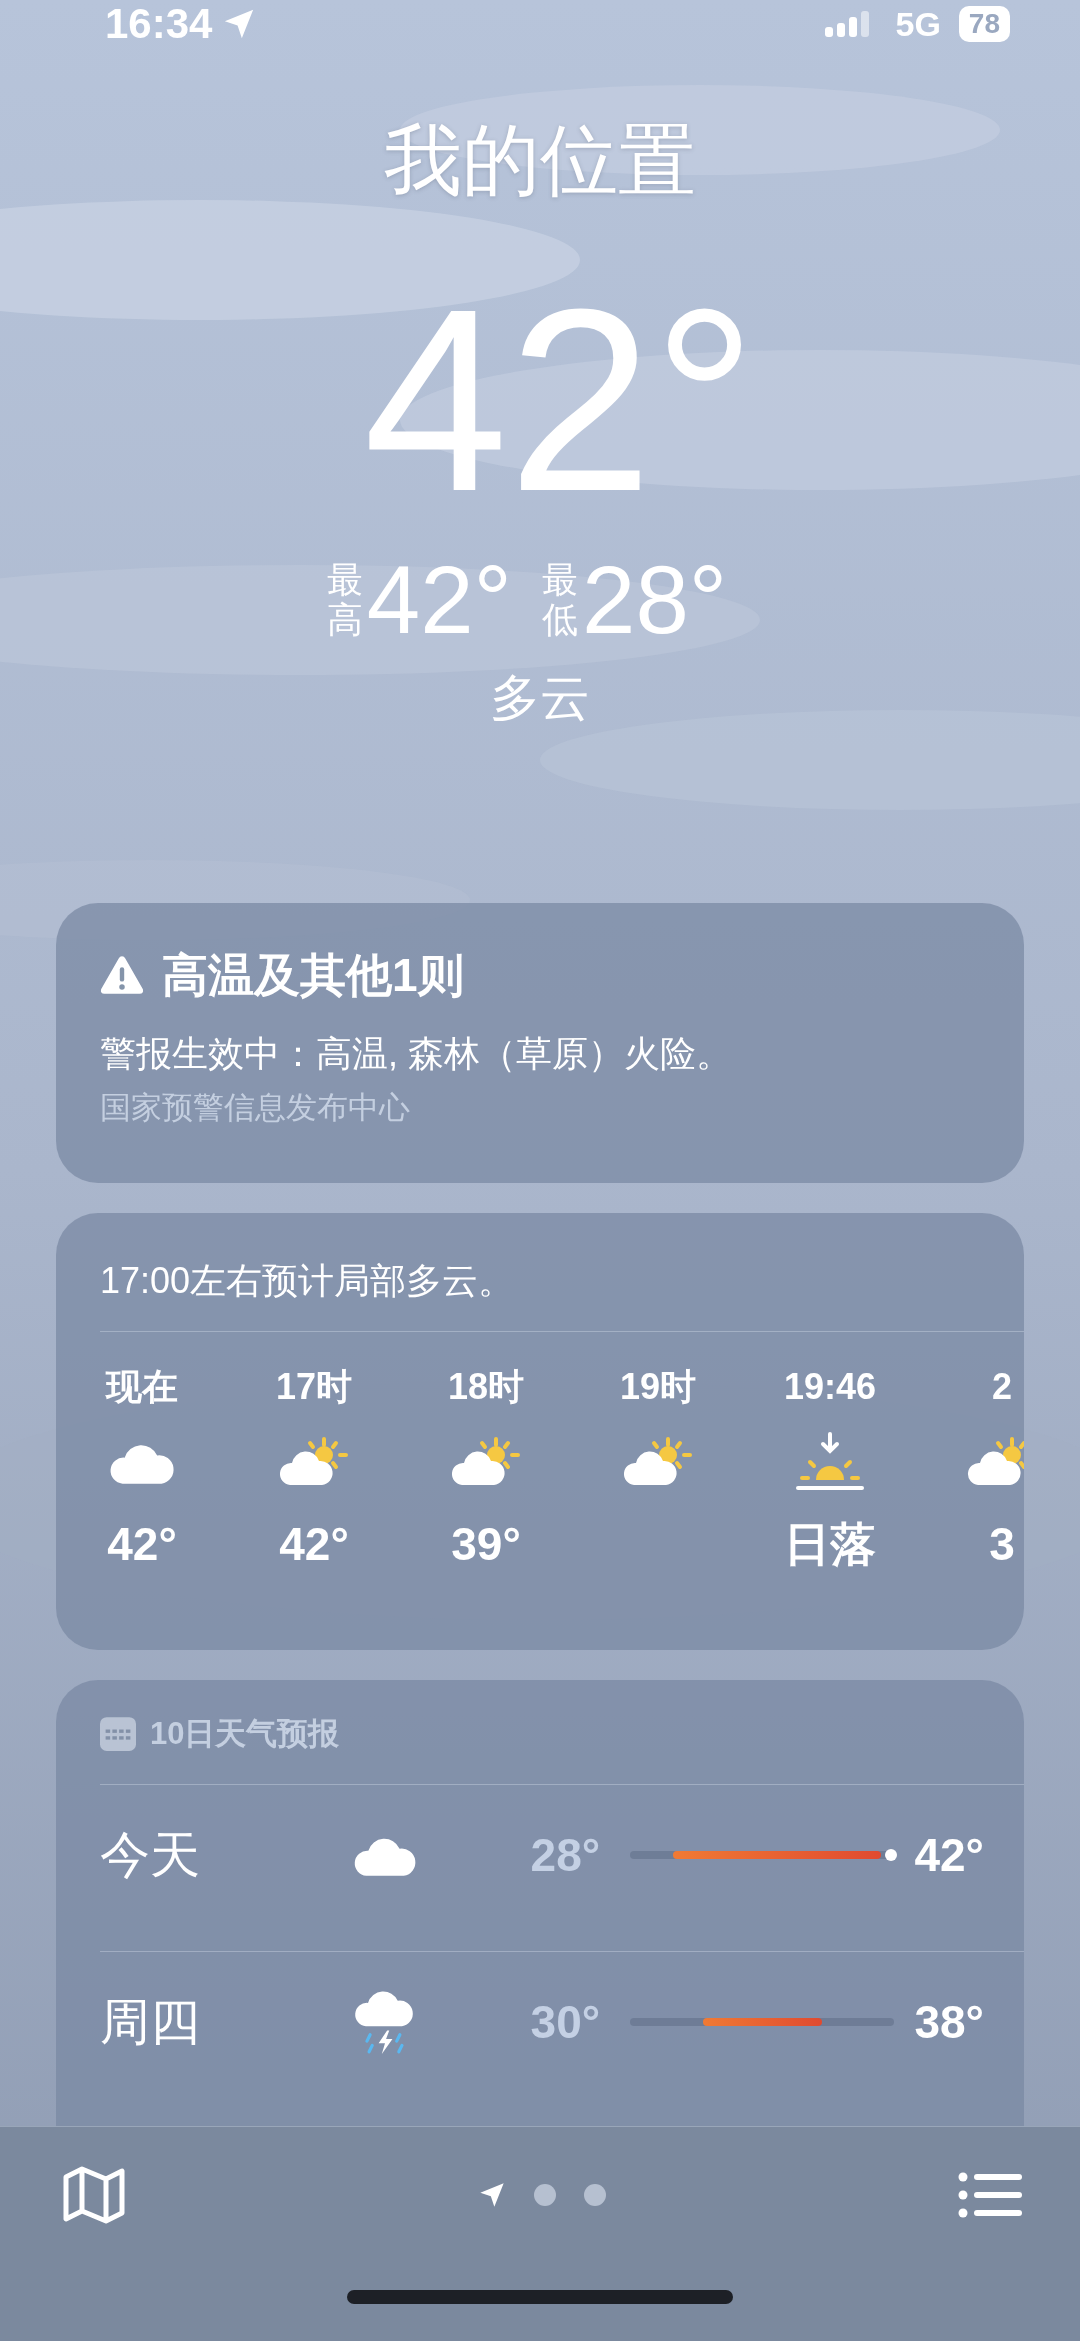 The height and width of the screenshot is (2341, 1080). Describe the element at coordinates (486, 1544) in the screenshot. I see `hour-temperature: 39°` at that location.